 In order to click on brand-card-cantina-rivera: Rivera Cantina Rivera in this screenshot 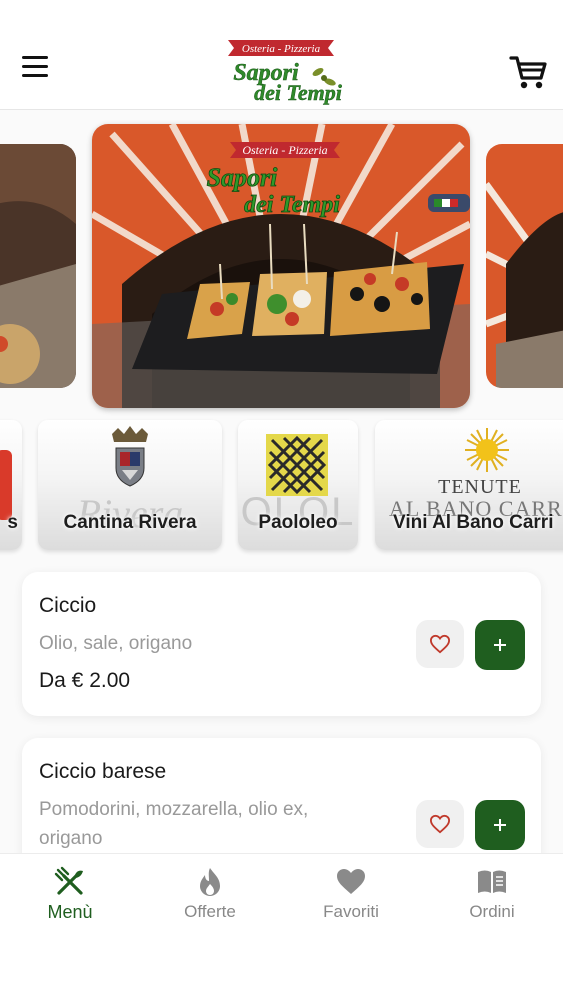, I will do `click(130, 485)`.